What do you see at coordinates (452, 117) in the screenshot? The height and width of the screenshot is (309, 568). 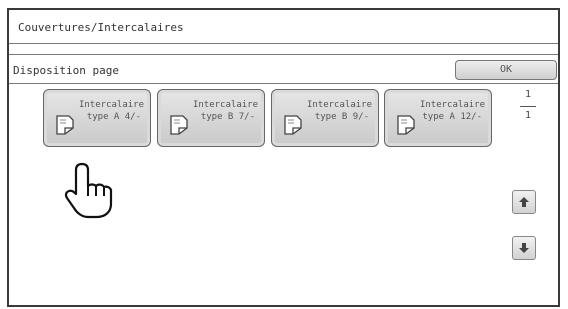 I see `tile-sublabel: type A 12/-` at bounding box center [452, 117].